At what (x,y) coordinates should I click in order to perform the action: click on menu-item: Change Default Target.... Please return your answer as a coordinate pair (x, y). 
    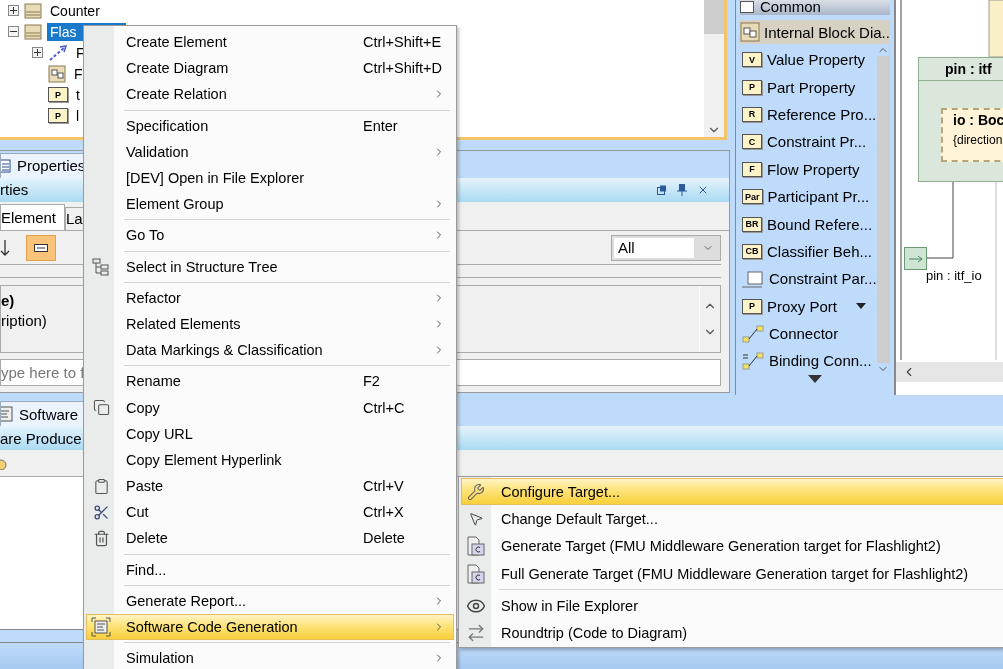
    Looking at the image, I should click on (732, 519).